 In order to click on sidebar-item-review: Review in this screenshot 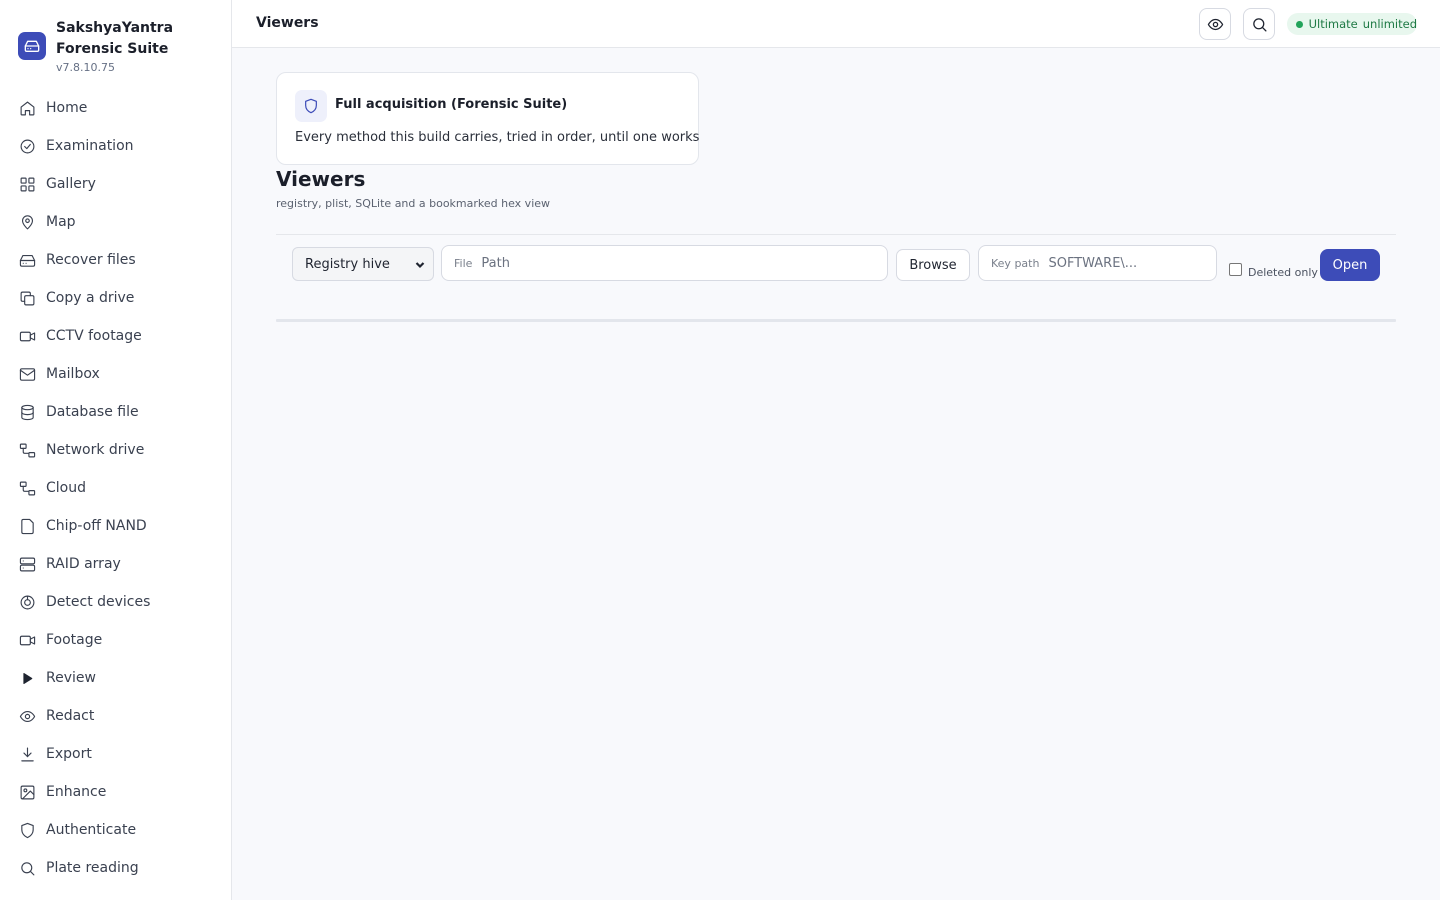, I will do `click(115, 678)`.